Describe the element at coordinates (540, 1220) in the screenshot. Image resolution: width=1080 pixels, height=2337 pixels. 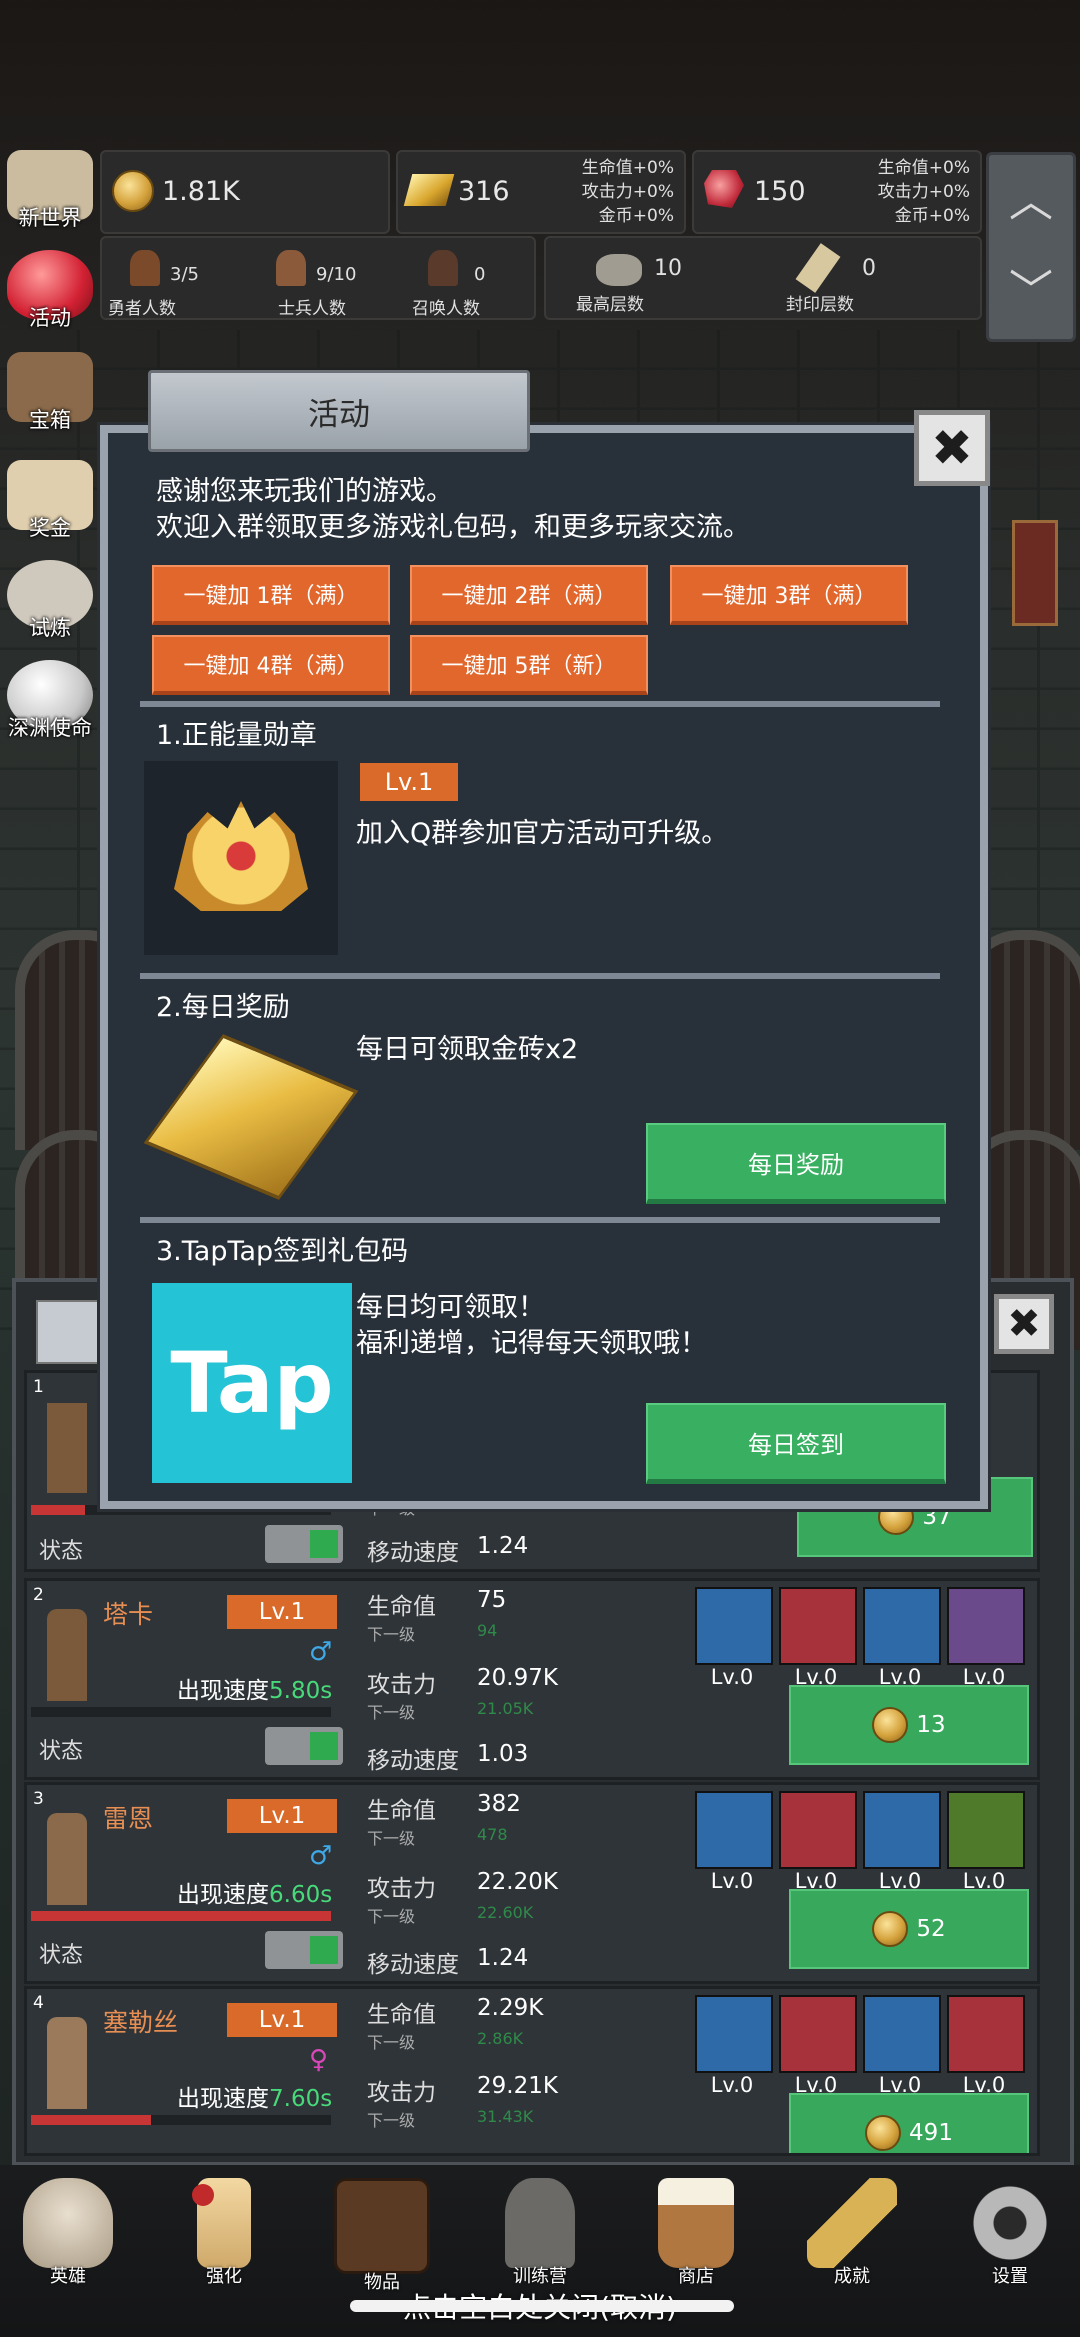
I see `section-divider` at that location.